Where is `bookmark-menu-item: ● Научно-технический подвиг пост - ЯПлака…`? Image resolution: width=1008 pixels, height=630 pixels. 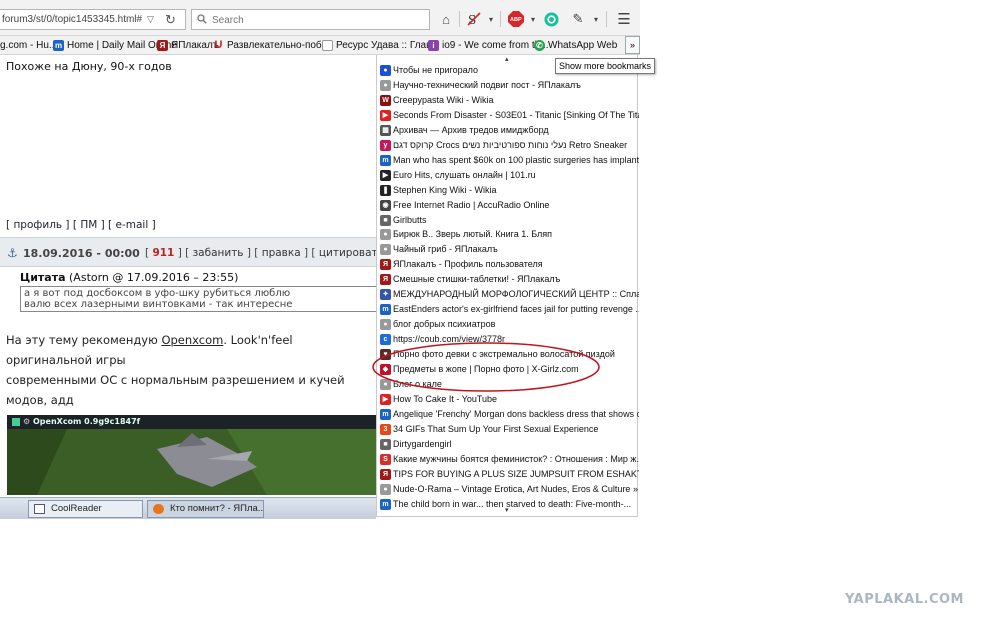 bookmark-menu-item: ● Научно-технический подвиг пост - ЯПлака… is located at coordinates (508, 85).